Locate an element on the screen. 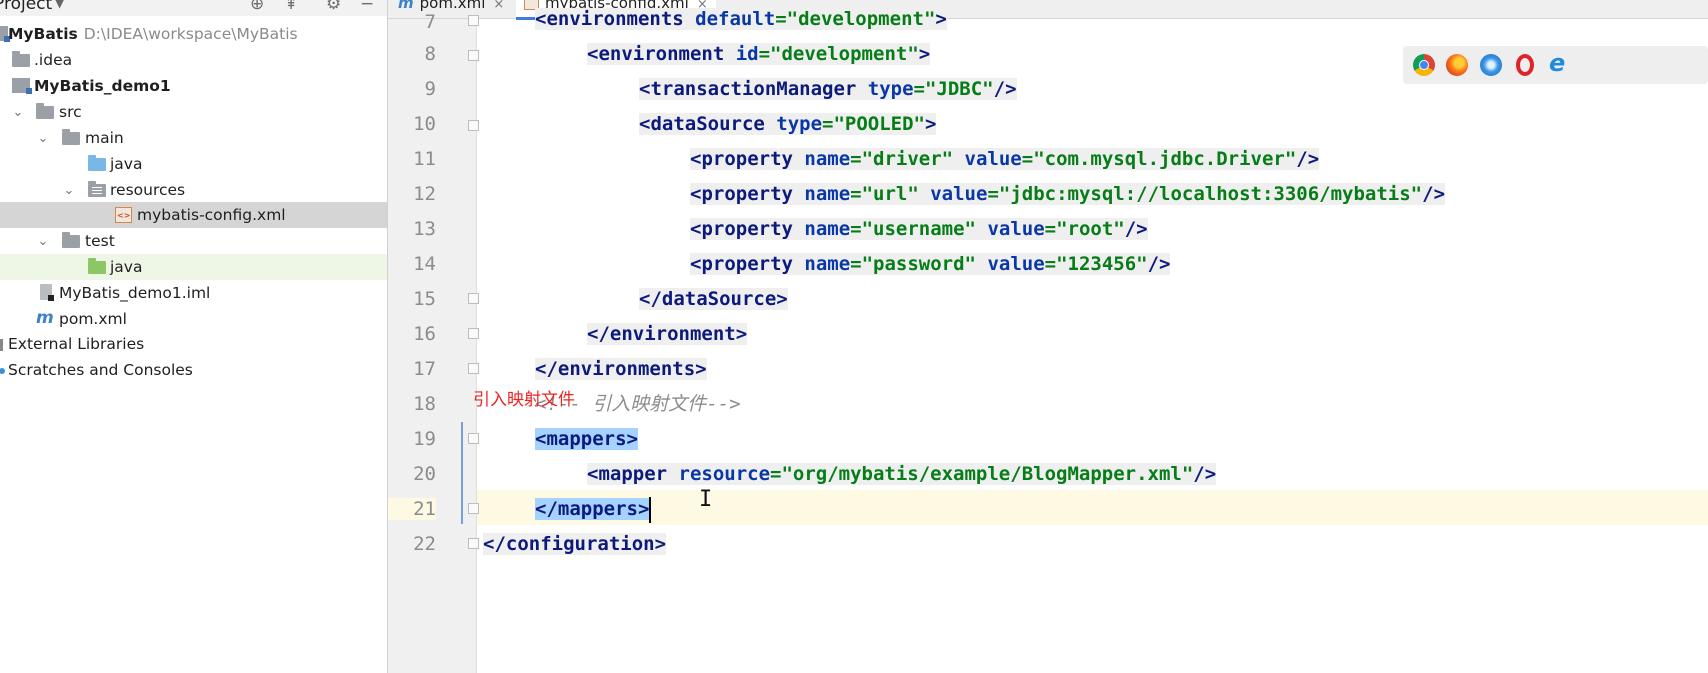 The width and height of the screenshot is (1708, 673). tree-item-test: ⌄ test is located at coordinates (193, 241).